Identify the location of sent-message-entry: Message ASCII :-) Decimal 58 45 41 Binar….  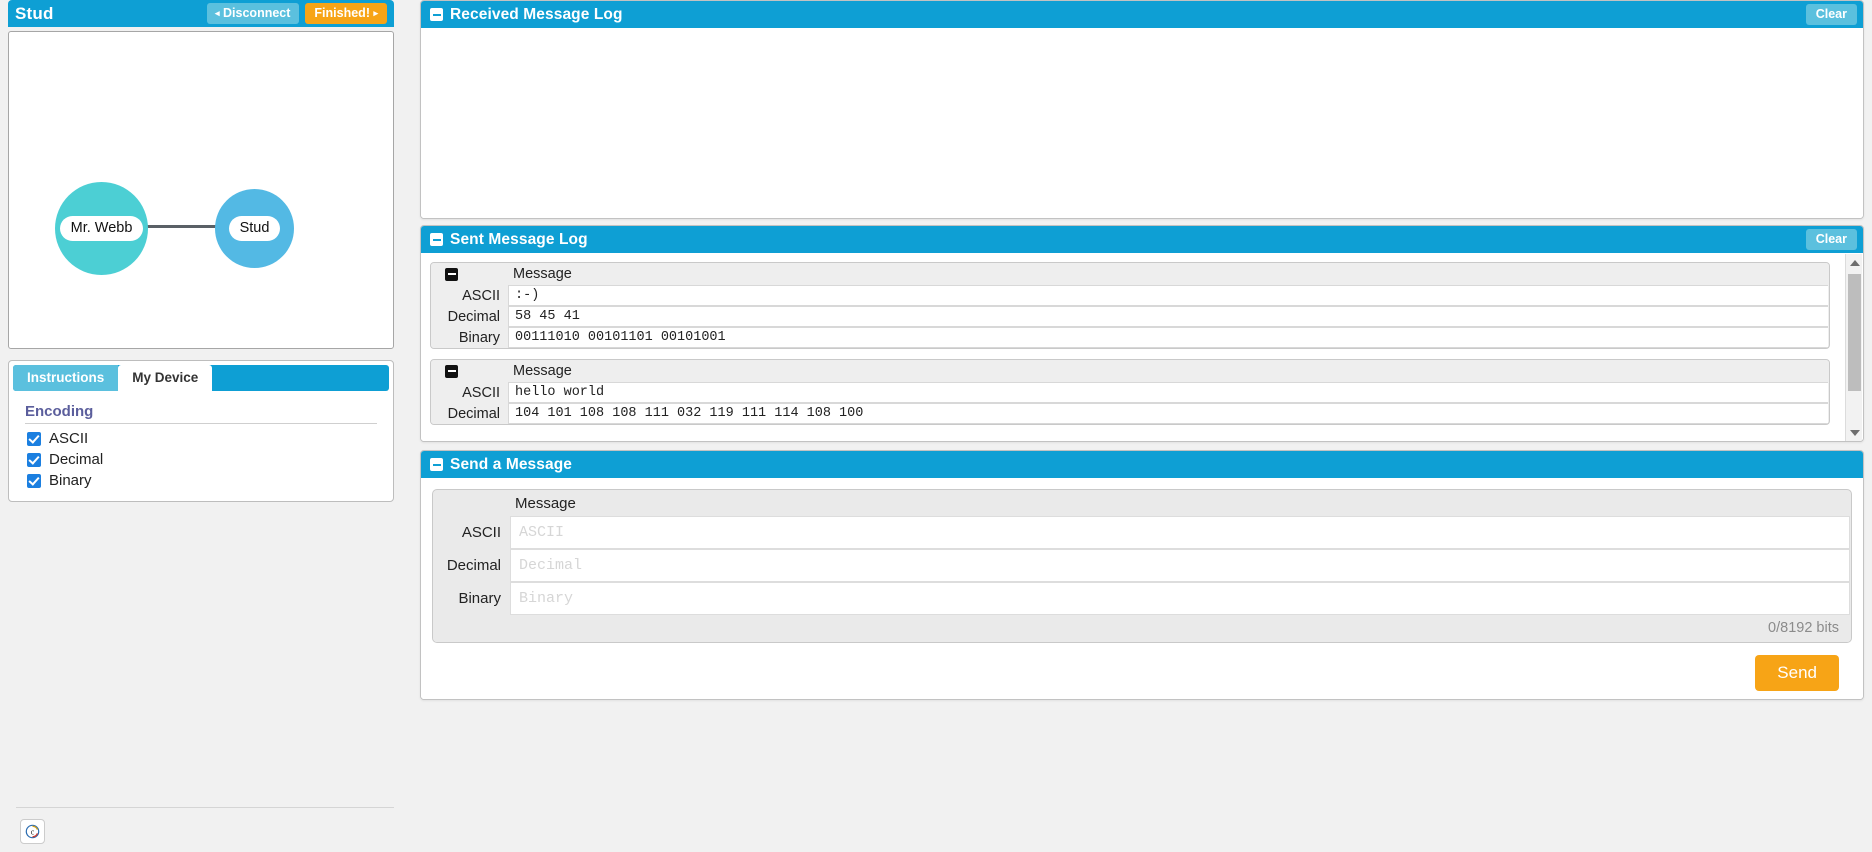
(1130, 305).